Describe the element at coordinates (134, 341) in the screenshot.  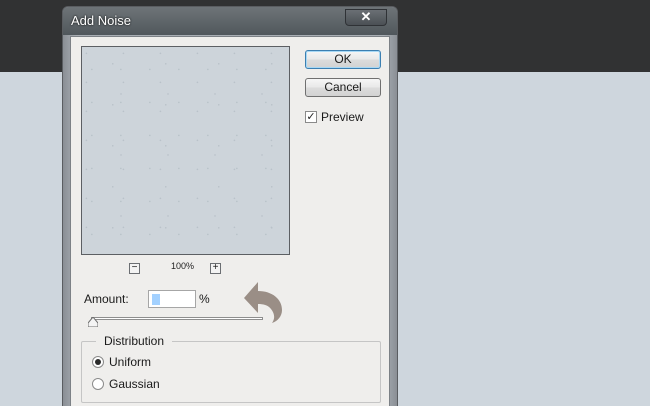
I see `distribution-title: Distribution` at that location.